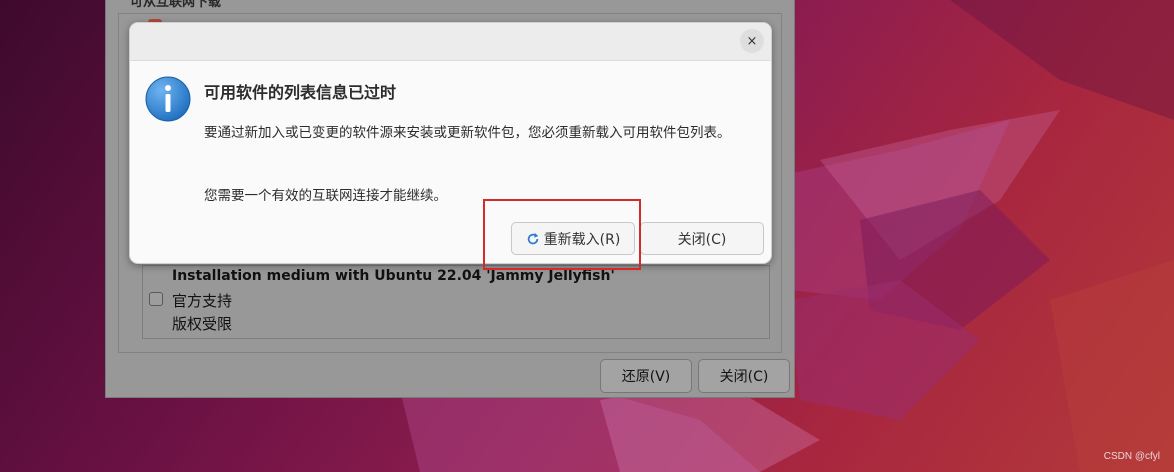  What do you see at coordinates (168, 99) in the screenshot?
I see `info-icon` at bounding box center [168, 99].